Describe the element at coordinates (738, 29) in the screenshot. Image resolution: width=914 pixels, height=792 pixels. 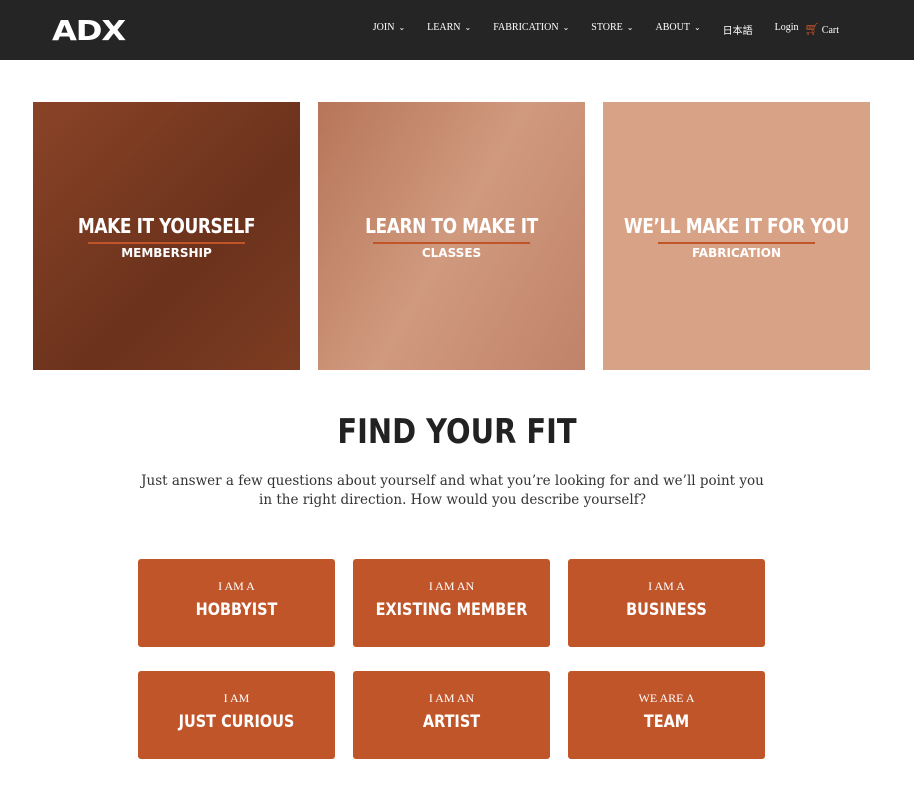
I see `language-link: 日本語` at that location.